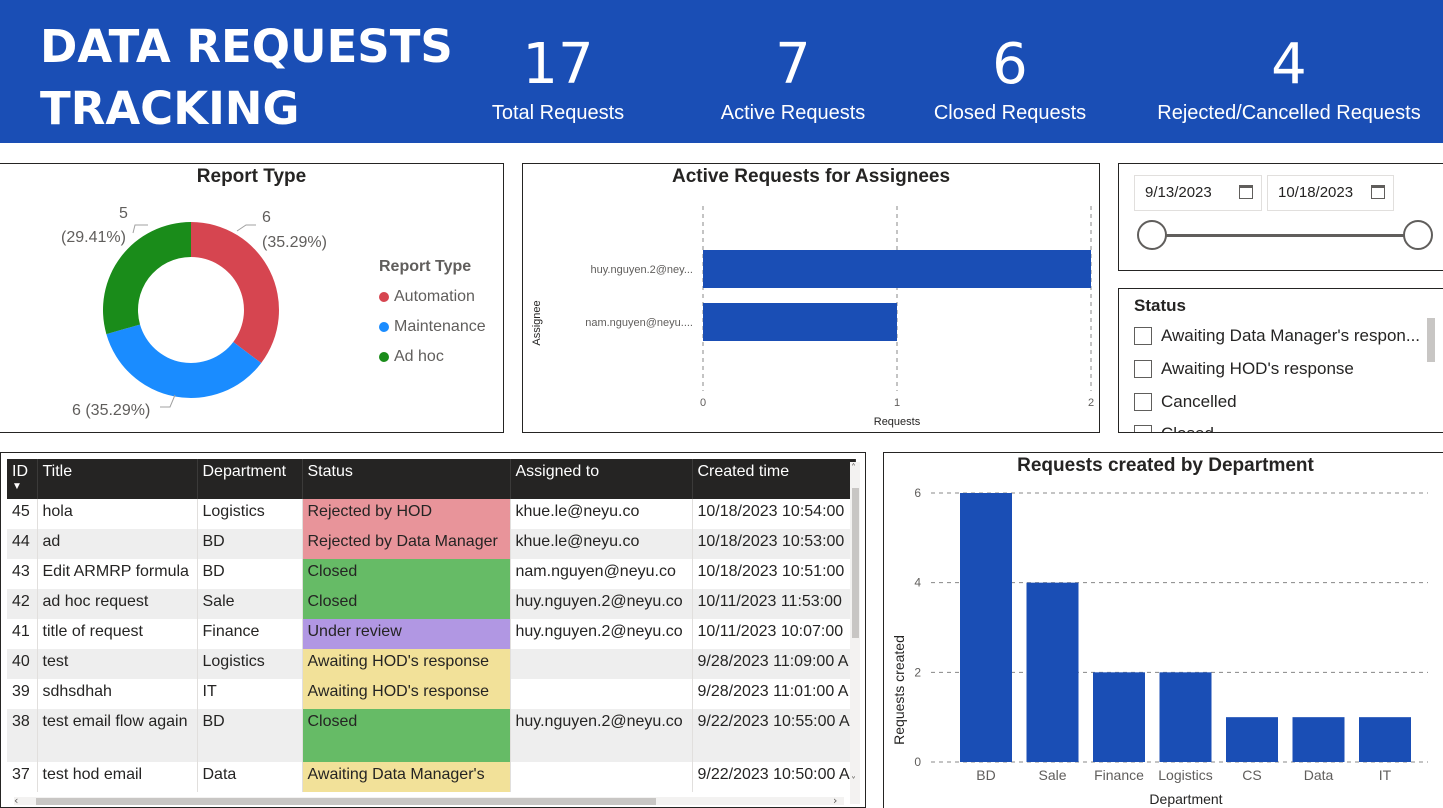 The image size is (1443, 808). What do you see at coordinates (117, 544) in the screenshot?
I see `cell-title: ad` at bounding box center [117, 544].